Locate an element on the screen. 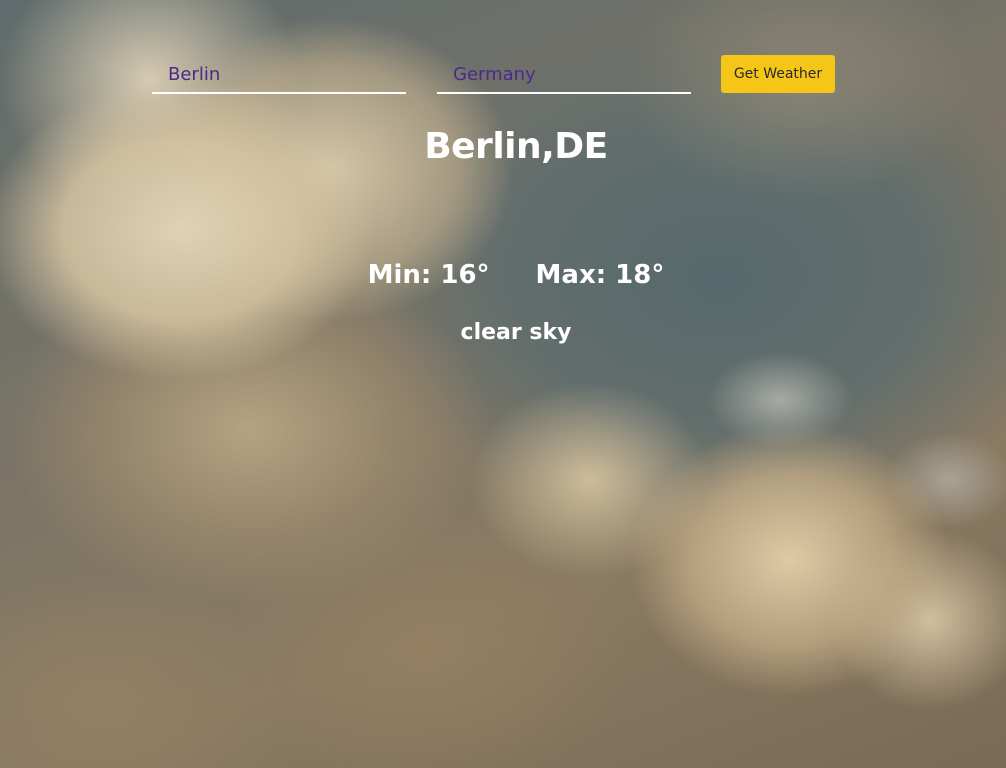  temperature-range: Min: 16° Max: 18° is located at coordinates (503, 275).